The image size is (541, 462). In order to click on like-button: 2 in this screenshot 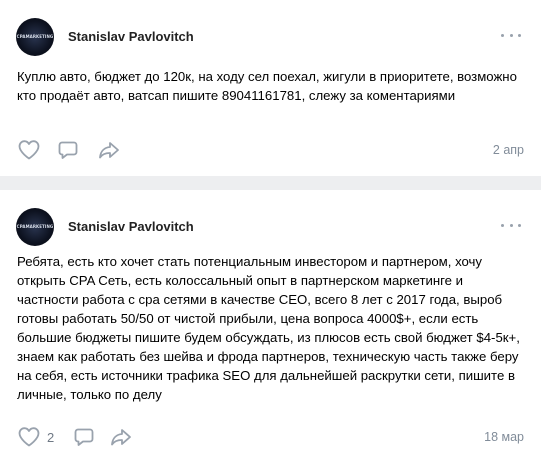, I will do `click(35, 437)`.